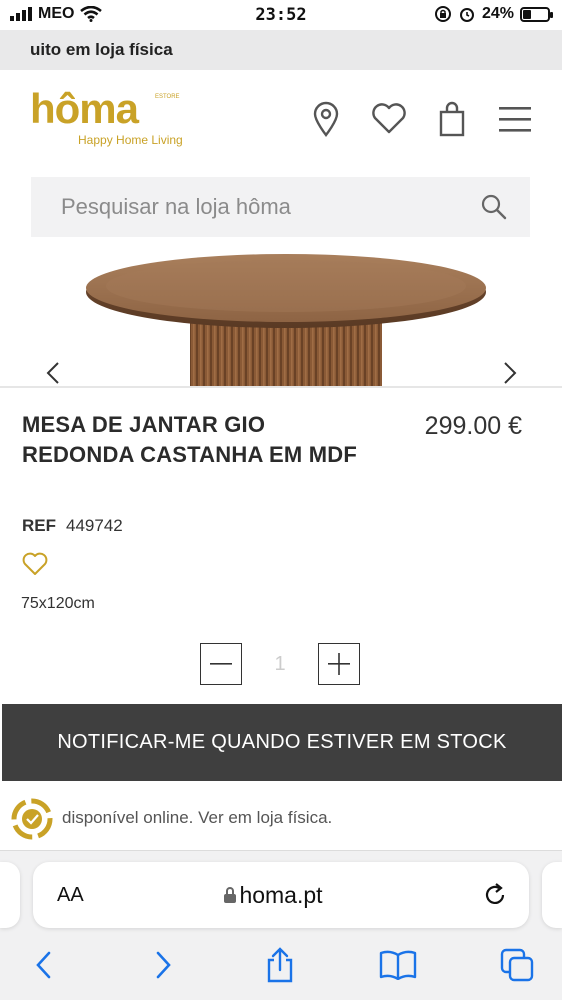  I want to click on product-price: 299.00 €, so click(473, 426).